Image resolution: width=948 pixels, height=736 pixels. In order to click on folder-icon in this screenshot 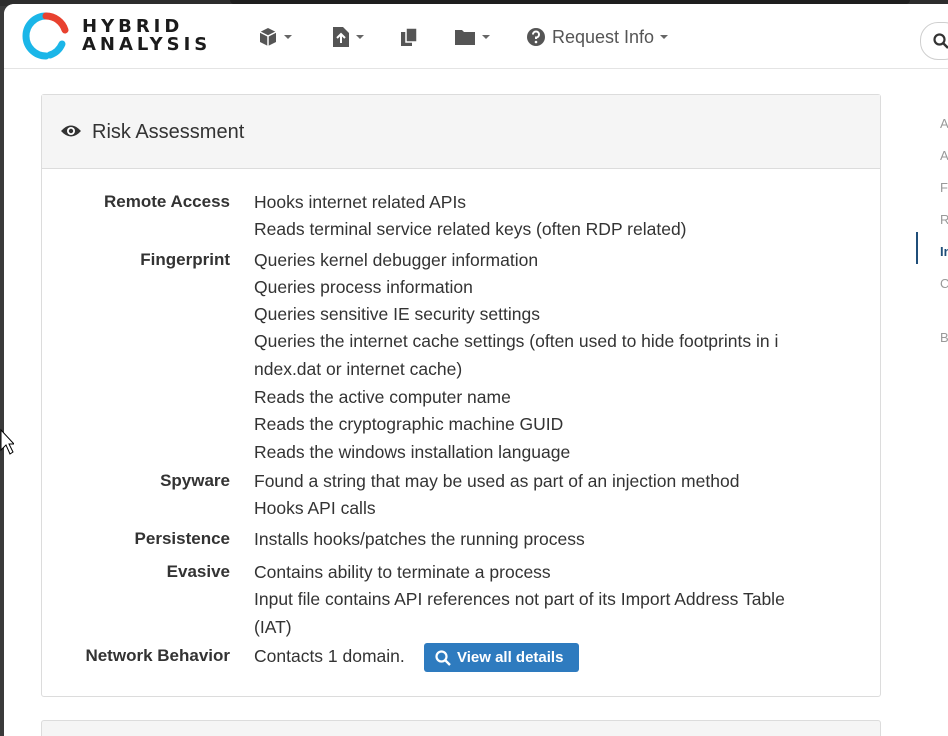, I will do `click(465, 37)`.